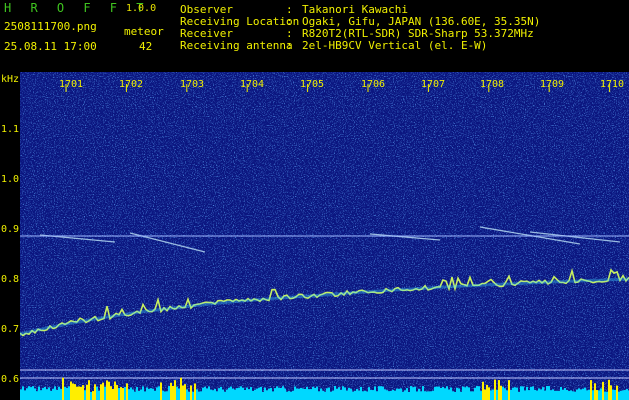 Image resolution: width=629 pixels, height=400 pixels. Describe the element at coordinates (10, 179) in the screenshot. I see `y-tick-label: 1.0` at that location.